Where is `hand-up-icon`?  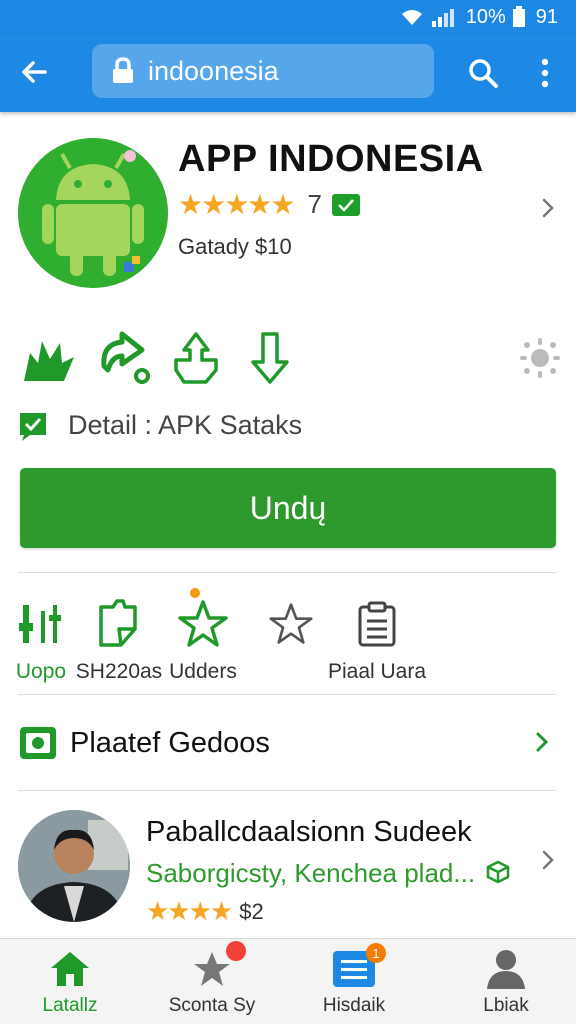 hand-up-icon is located at coordinates (196, 358).